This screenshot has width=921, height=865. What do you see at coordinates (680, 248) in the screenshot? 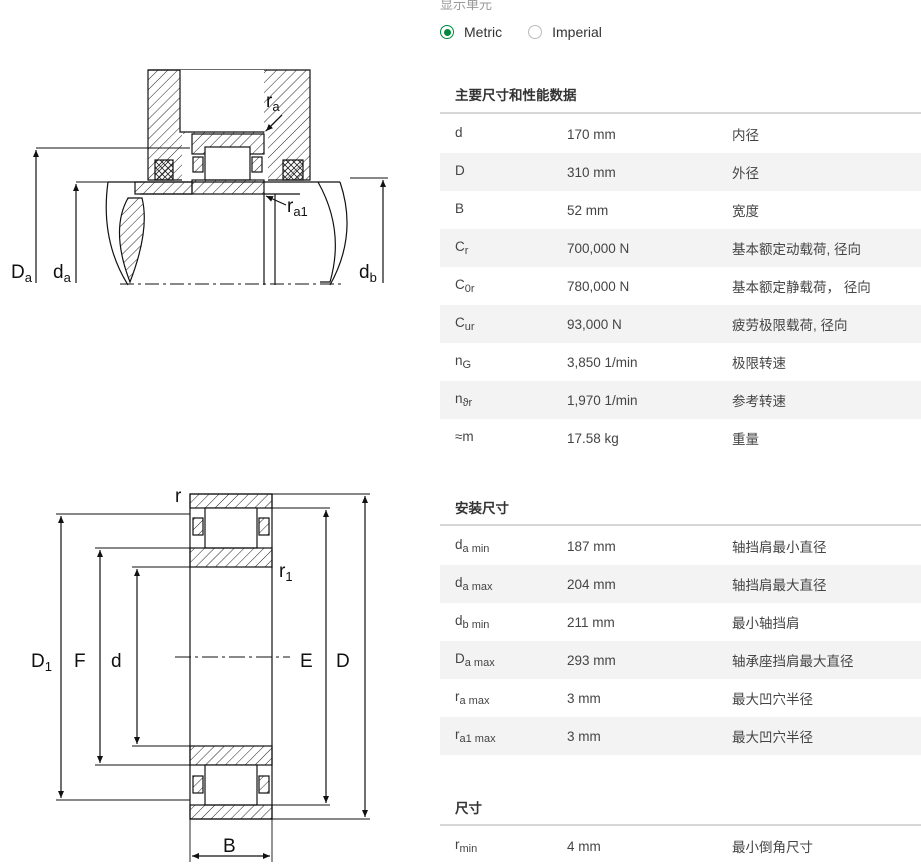
I see `table-row: Cr 700,000 N 基本额定动载荷, 径向` at bounding box center [680, 248].